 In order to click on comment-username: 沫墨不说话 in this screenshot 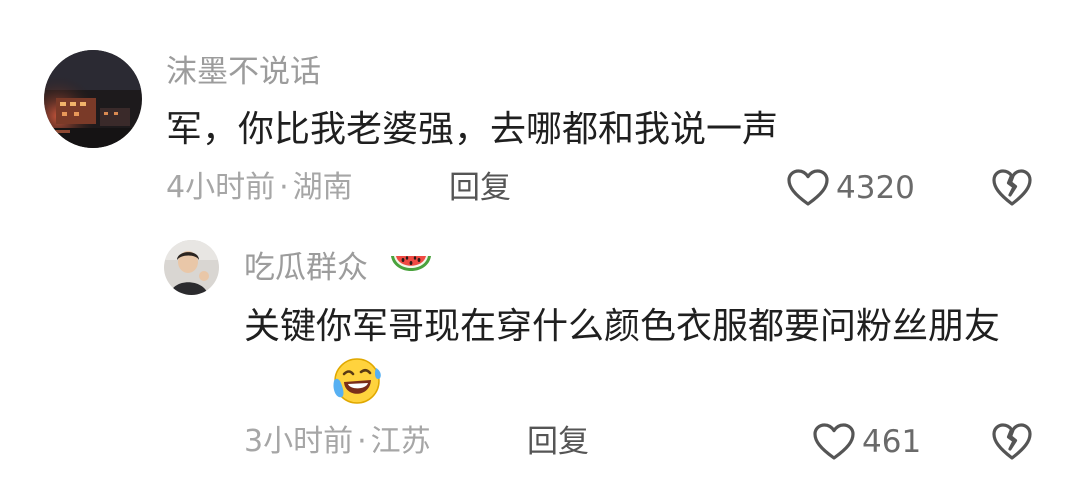, I will do `click(243, 72)`.